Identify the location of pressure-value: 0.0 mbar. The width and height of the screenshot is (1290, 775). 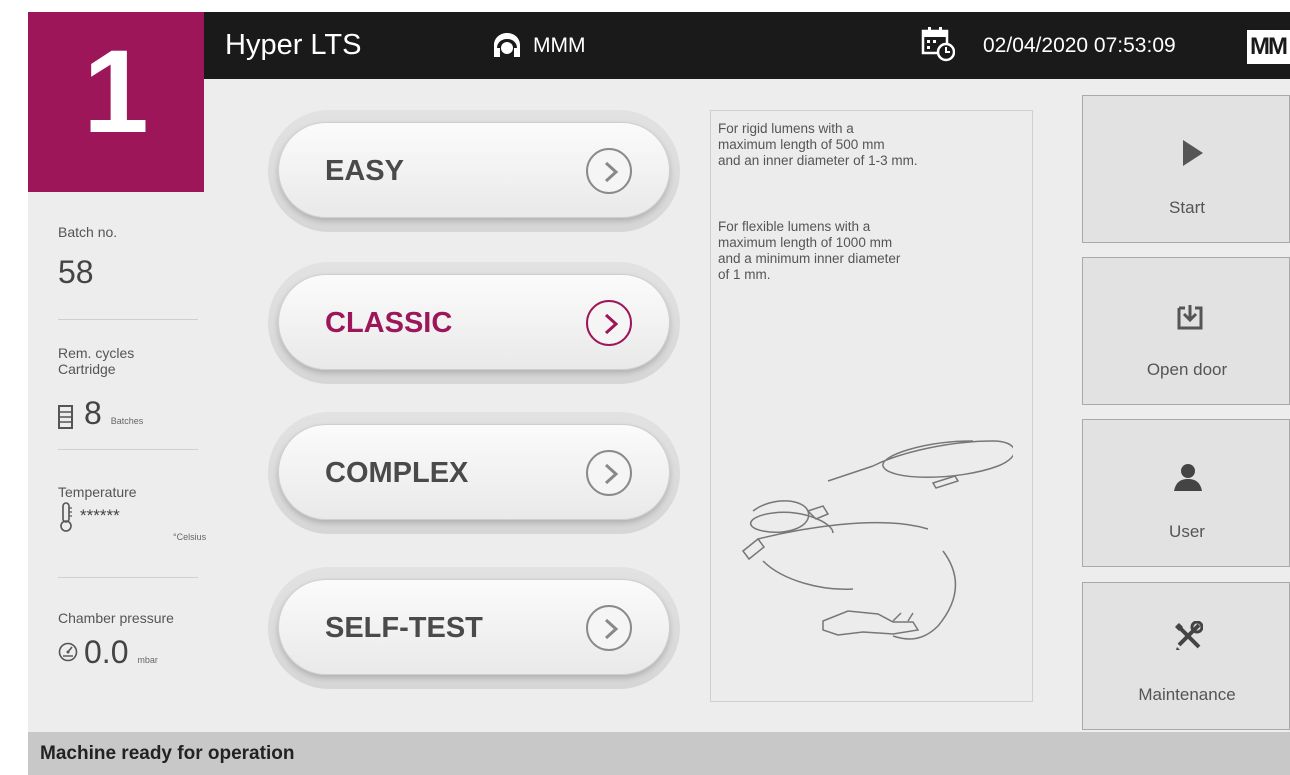
(121, 652).